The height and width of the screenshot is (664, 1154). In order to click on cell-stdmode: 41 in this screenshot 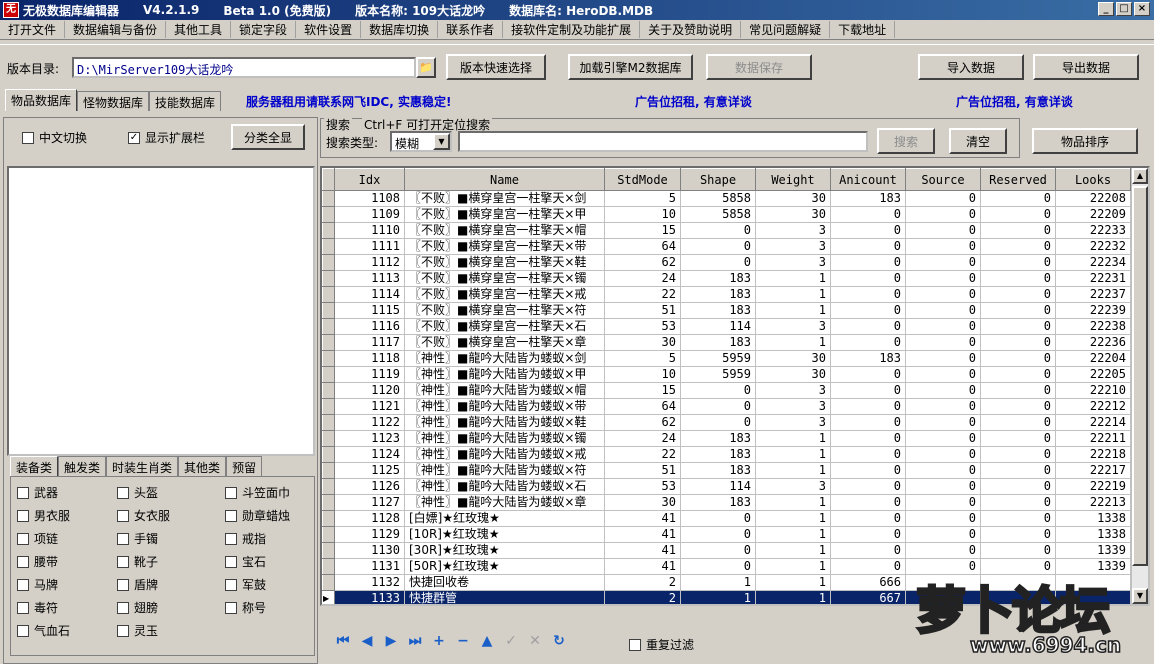, I will do `click(642, 550)`.